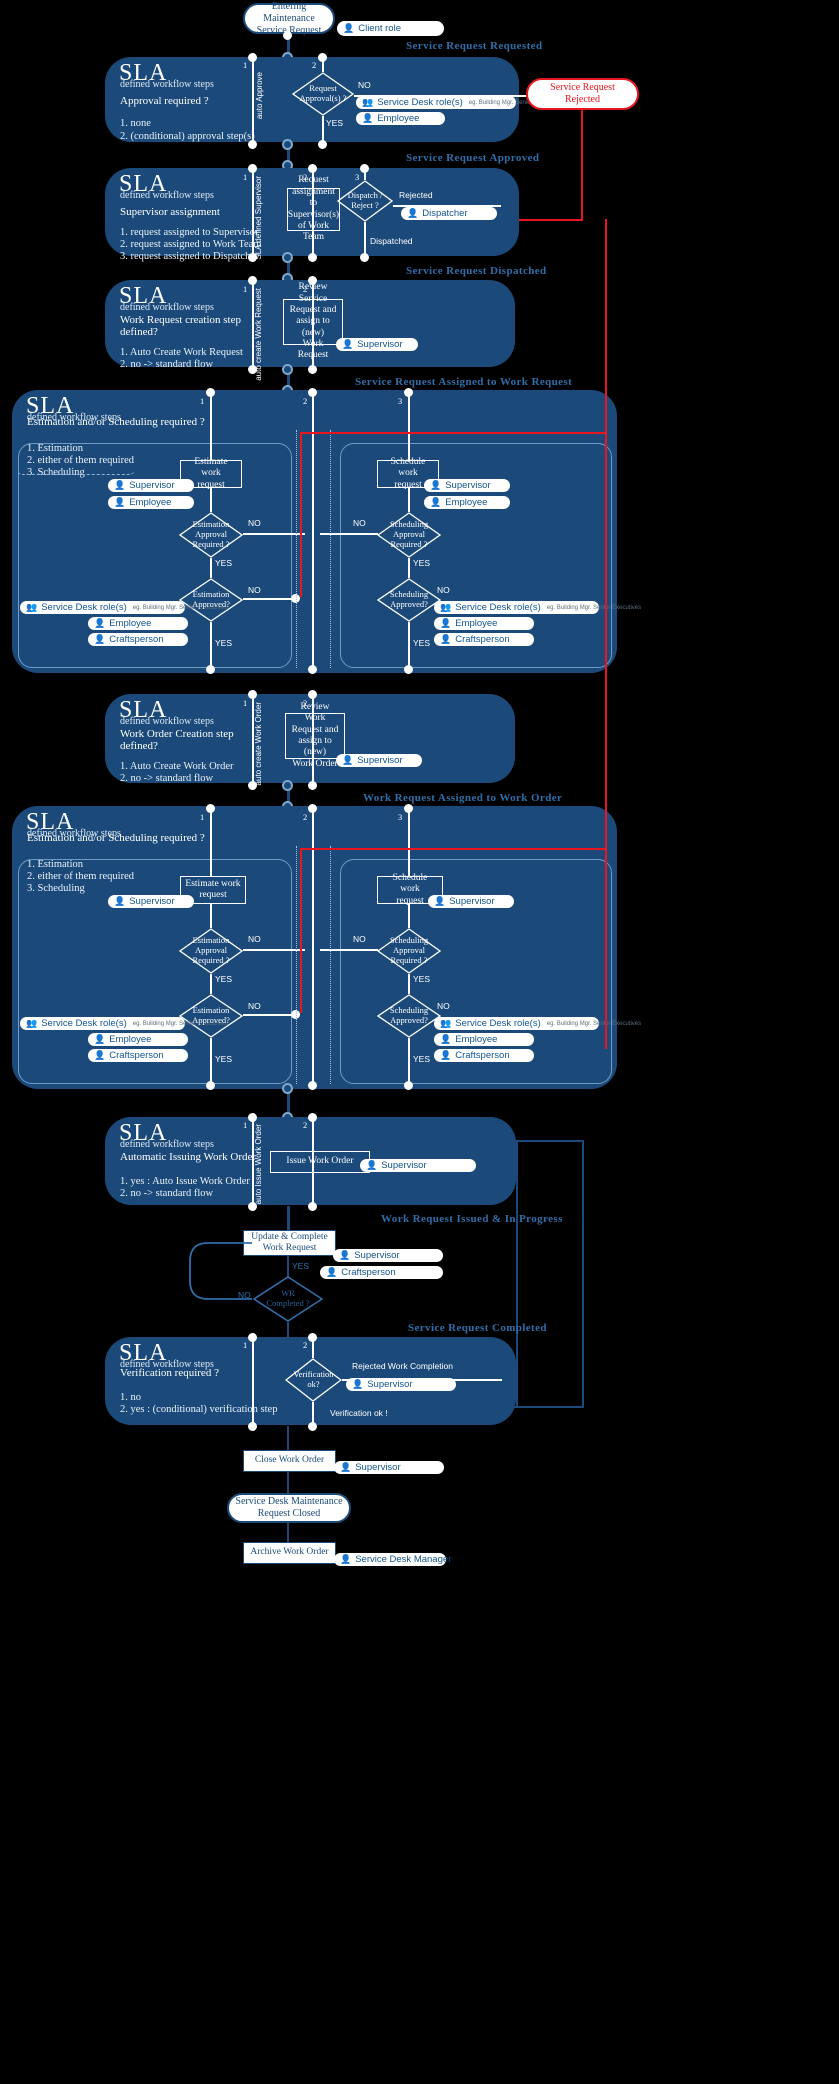  What do you see at coordinates (288, 1533) in the screenshot?
I see `connector-closed-to-archive` at bounding box center [288, 1533].